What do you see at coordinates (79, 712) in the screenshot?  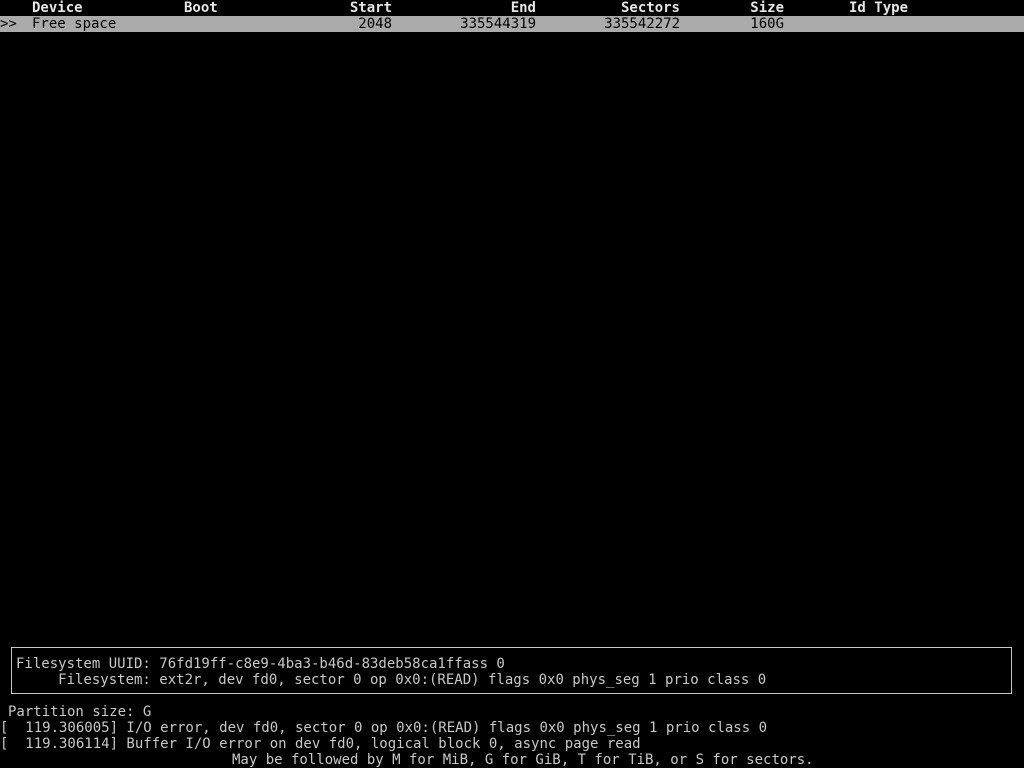 I see `partition-size-input: Partition size: G` at bounding box center [79, 712].